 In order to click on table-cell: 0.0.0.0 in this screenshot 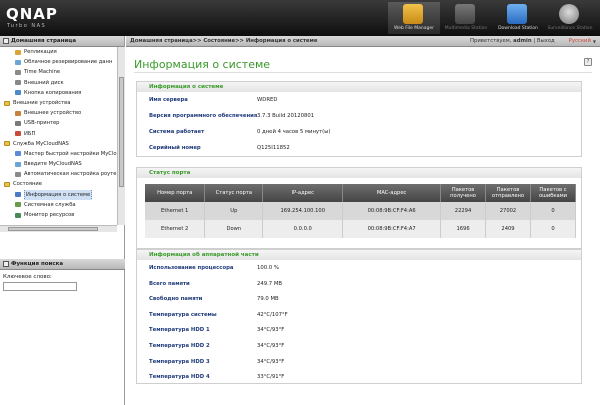, I will do `click(303, 229)`.